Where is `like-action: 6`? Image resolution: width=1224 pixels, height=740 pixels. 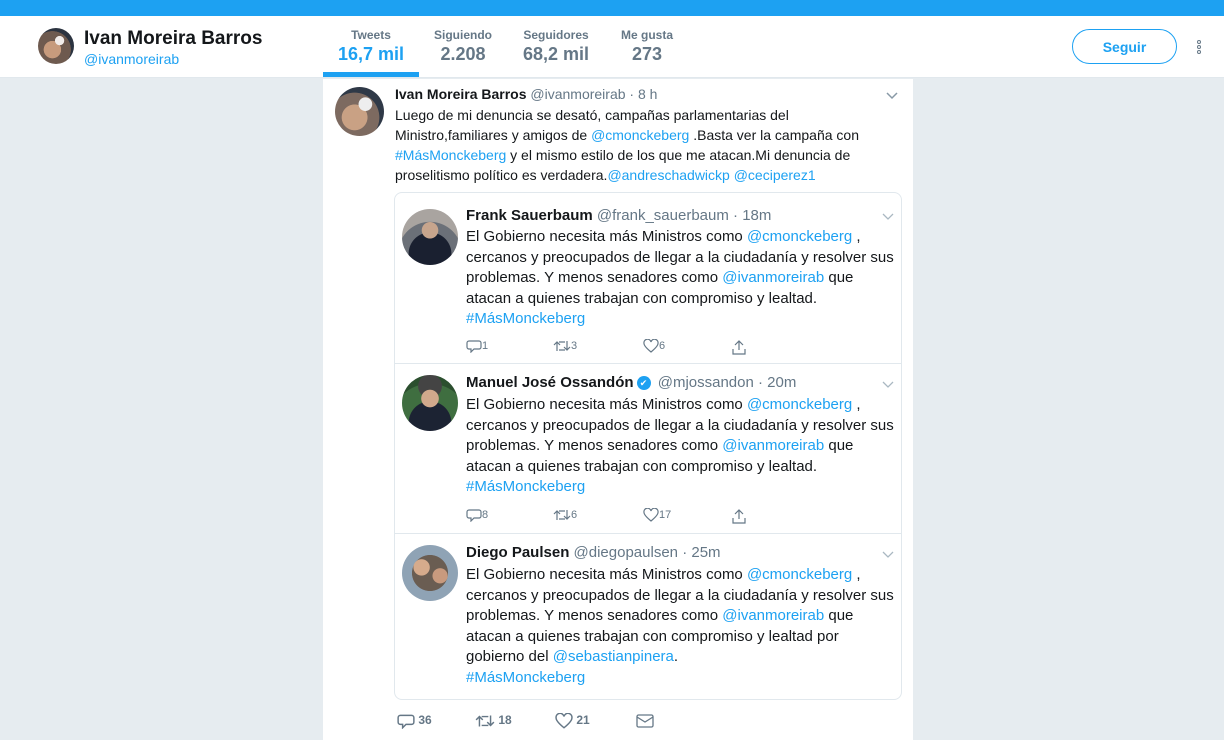 like-action: 6 is located at coordinates (654, 345).